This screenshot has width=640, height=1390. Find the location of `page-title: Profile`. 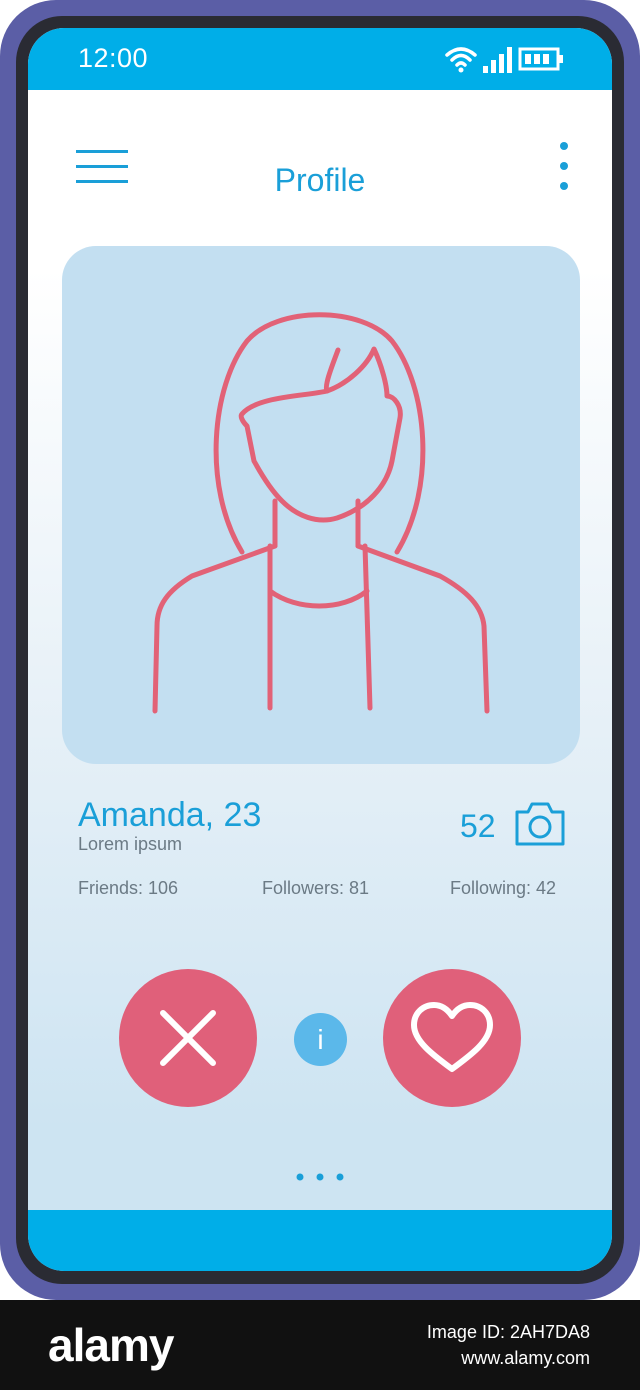

page-title: Profile is located at coordinates (320, 180).